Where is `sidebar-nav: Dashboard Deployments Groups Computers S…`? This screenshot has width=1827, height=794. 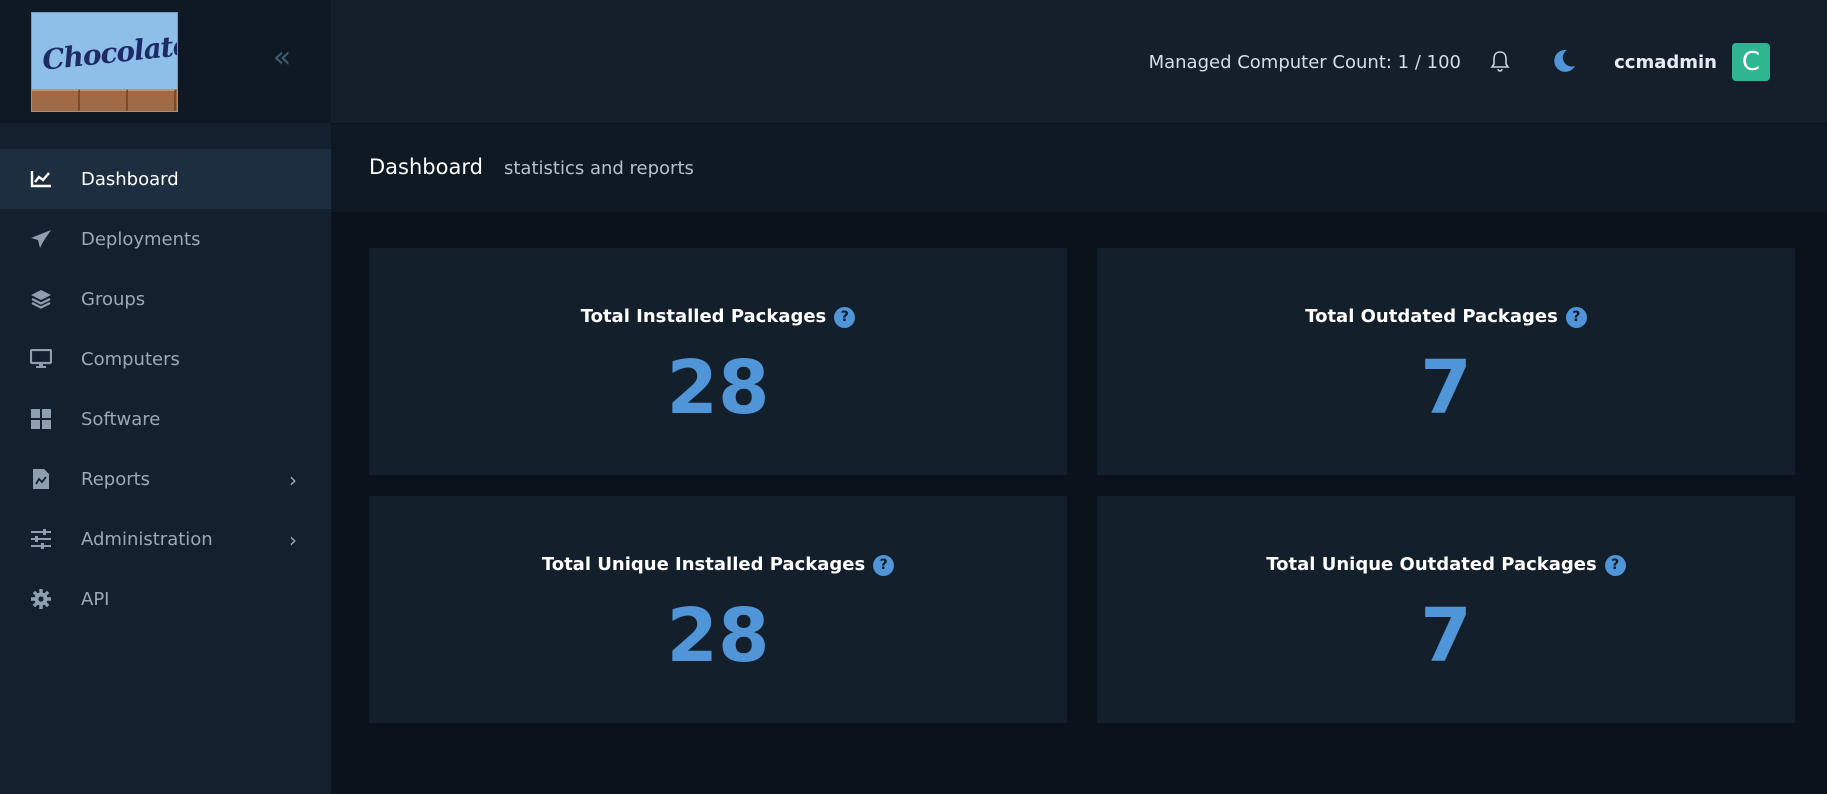
sidebar-nav: Dashboard Deployments Groups Computers S… is located at coordinates (165, 389).